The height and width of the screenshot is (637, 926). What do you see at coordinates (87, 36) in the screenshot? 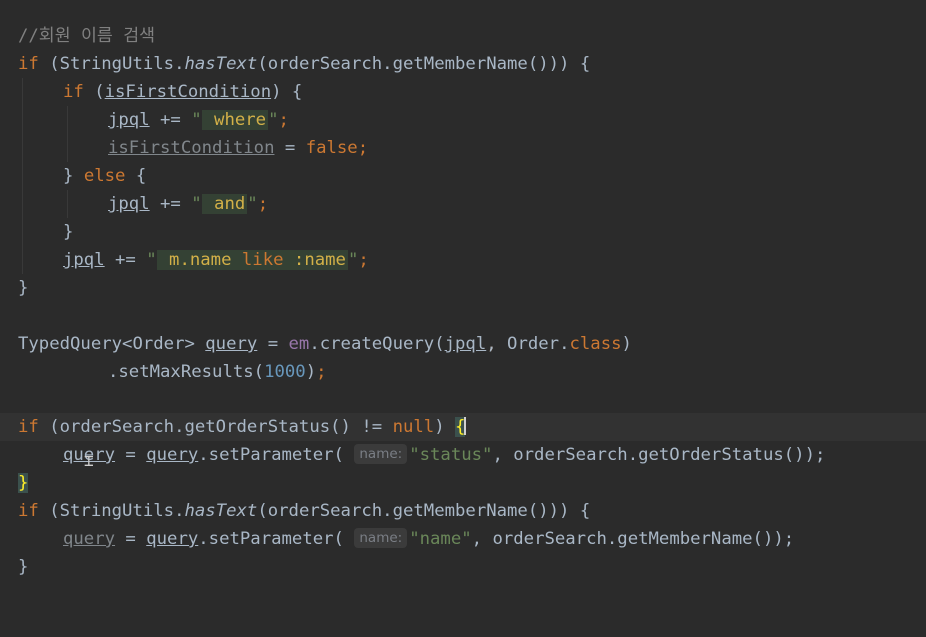
I see `comment: //회원 이름 검색` at bounding box center [87, 36].